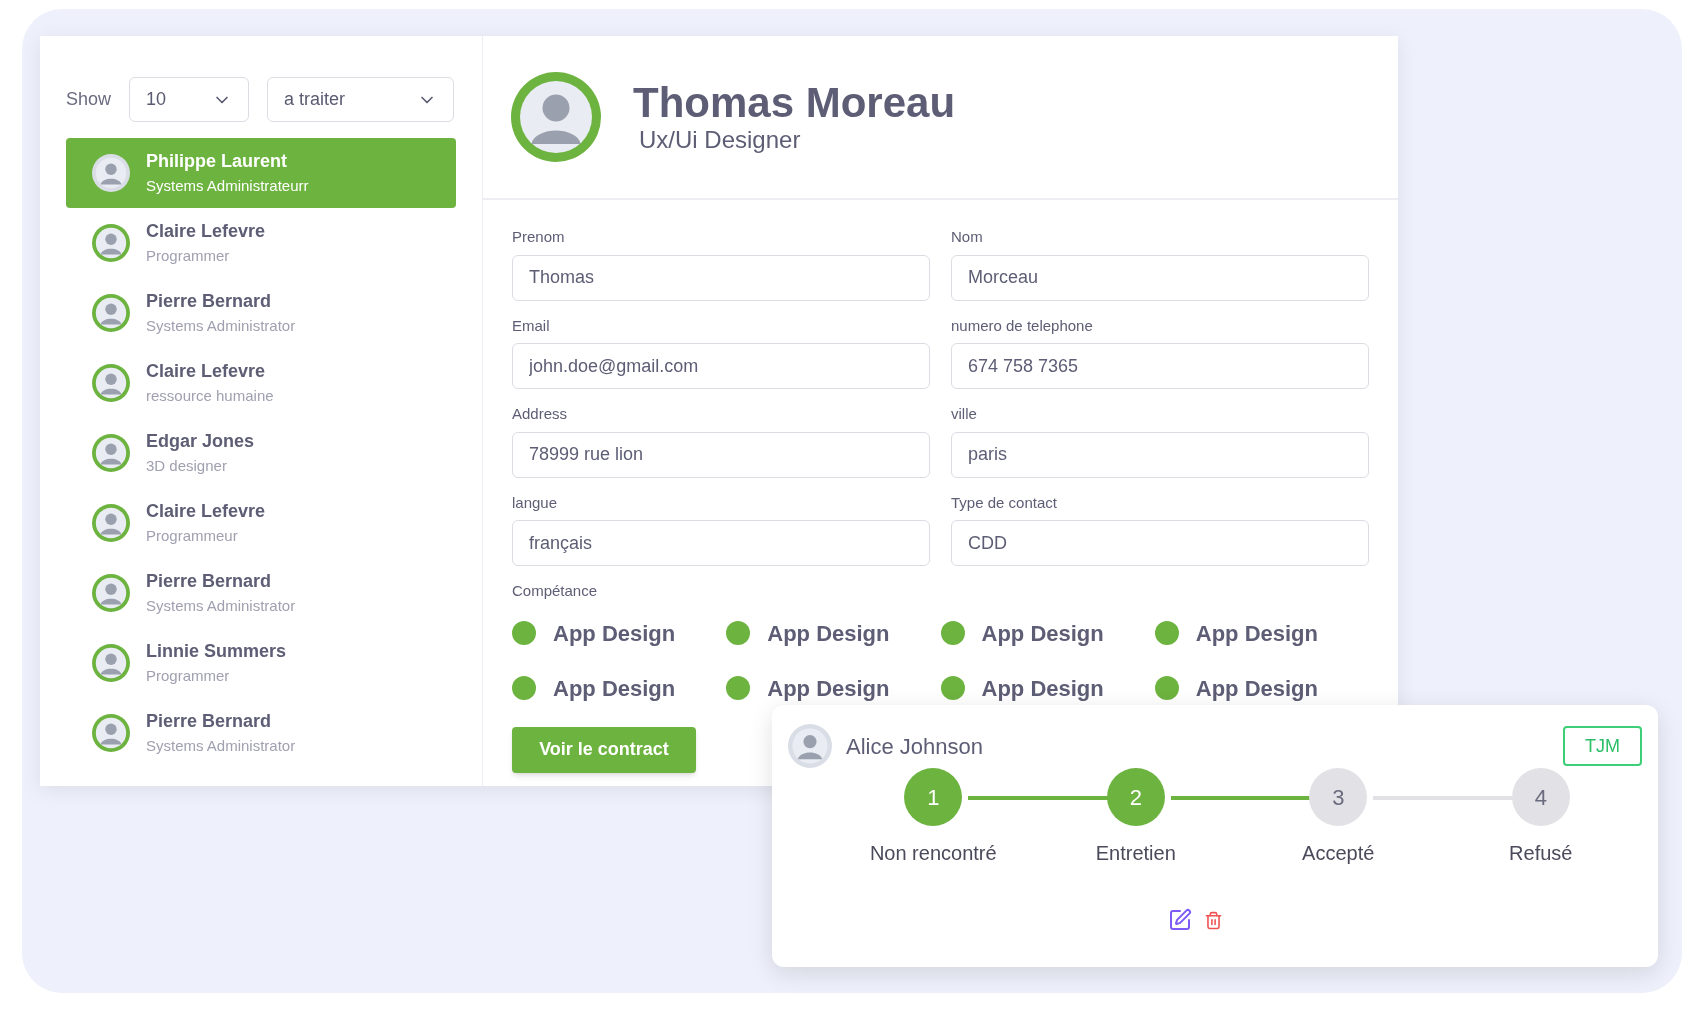 The image size is (1699, 1012). What do you see at coordinates (964, 414) in the screenshot?
I see `field-label: ville` at bounding box center [964, 414].